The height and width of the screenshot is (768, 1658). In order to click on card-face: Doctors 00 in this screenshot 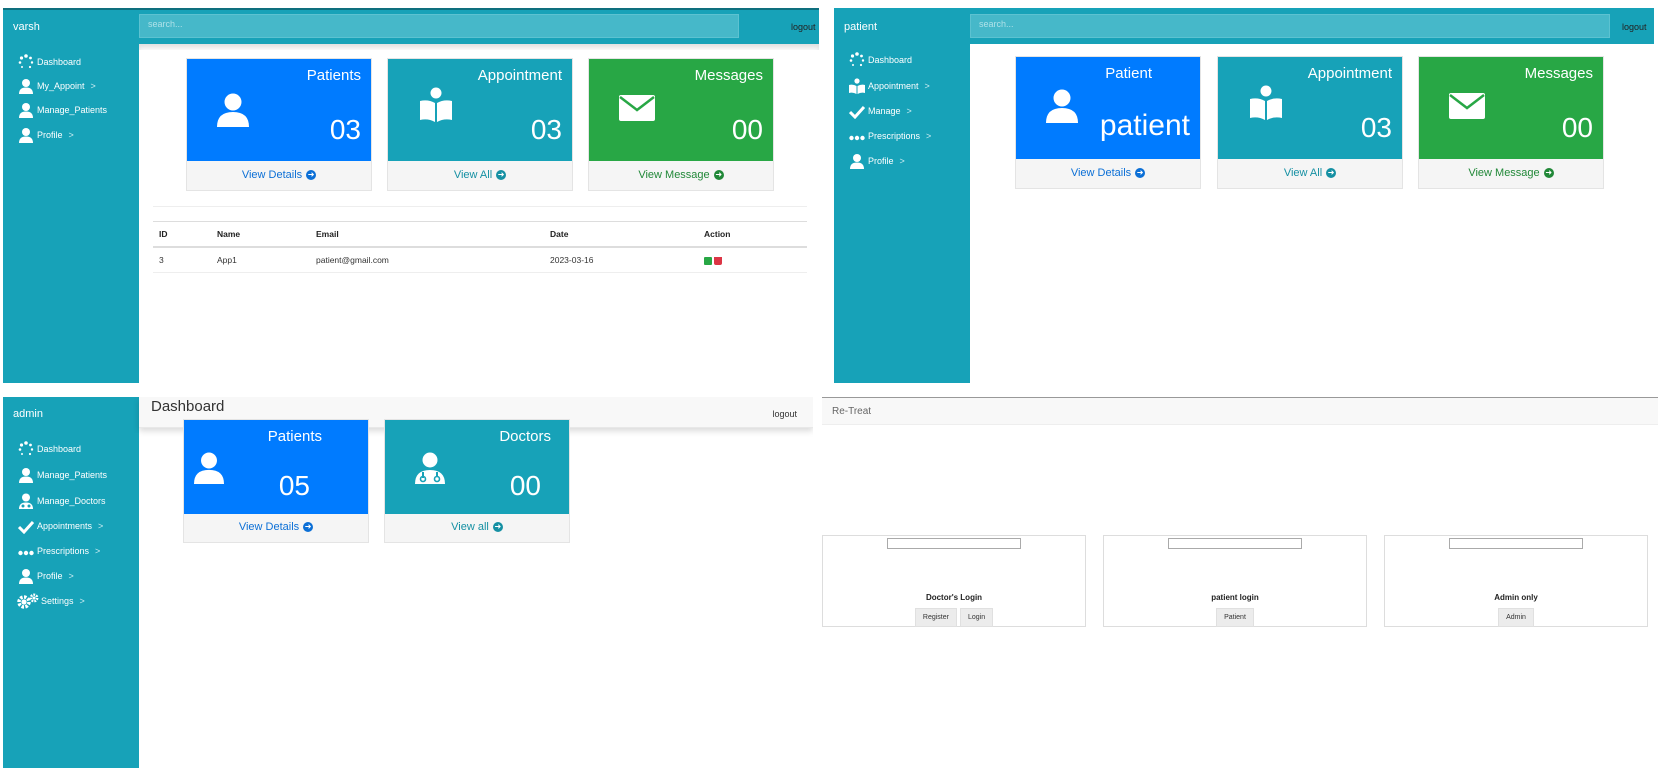, I will do `click(477, 467)`.